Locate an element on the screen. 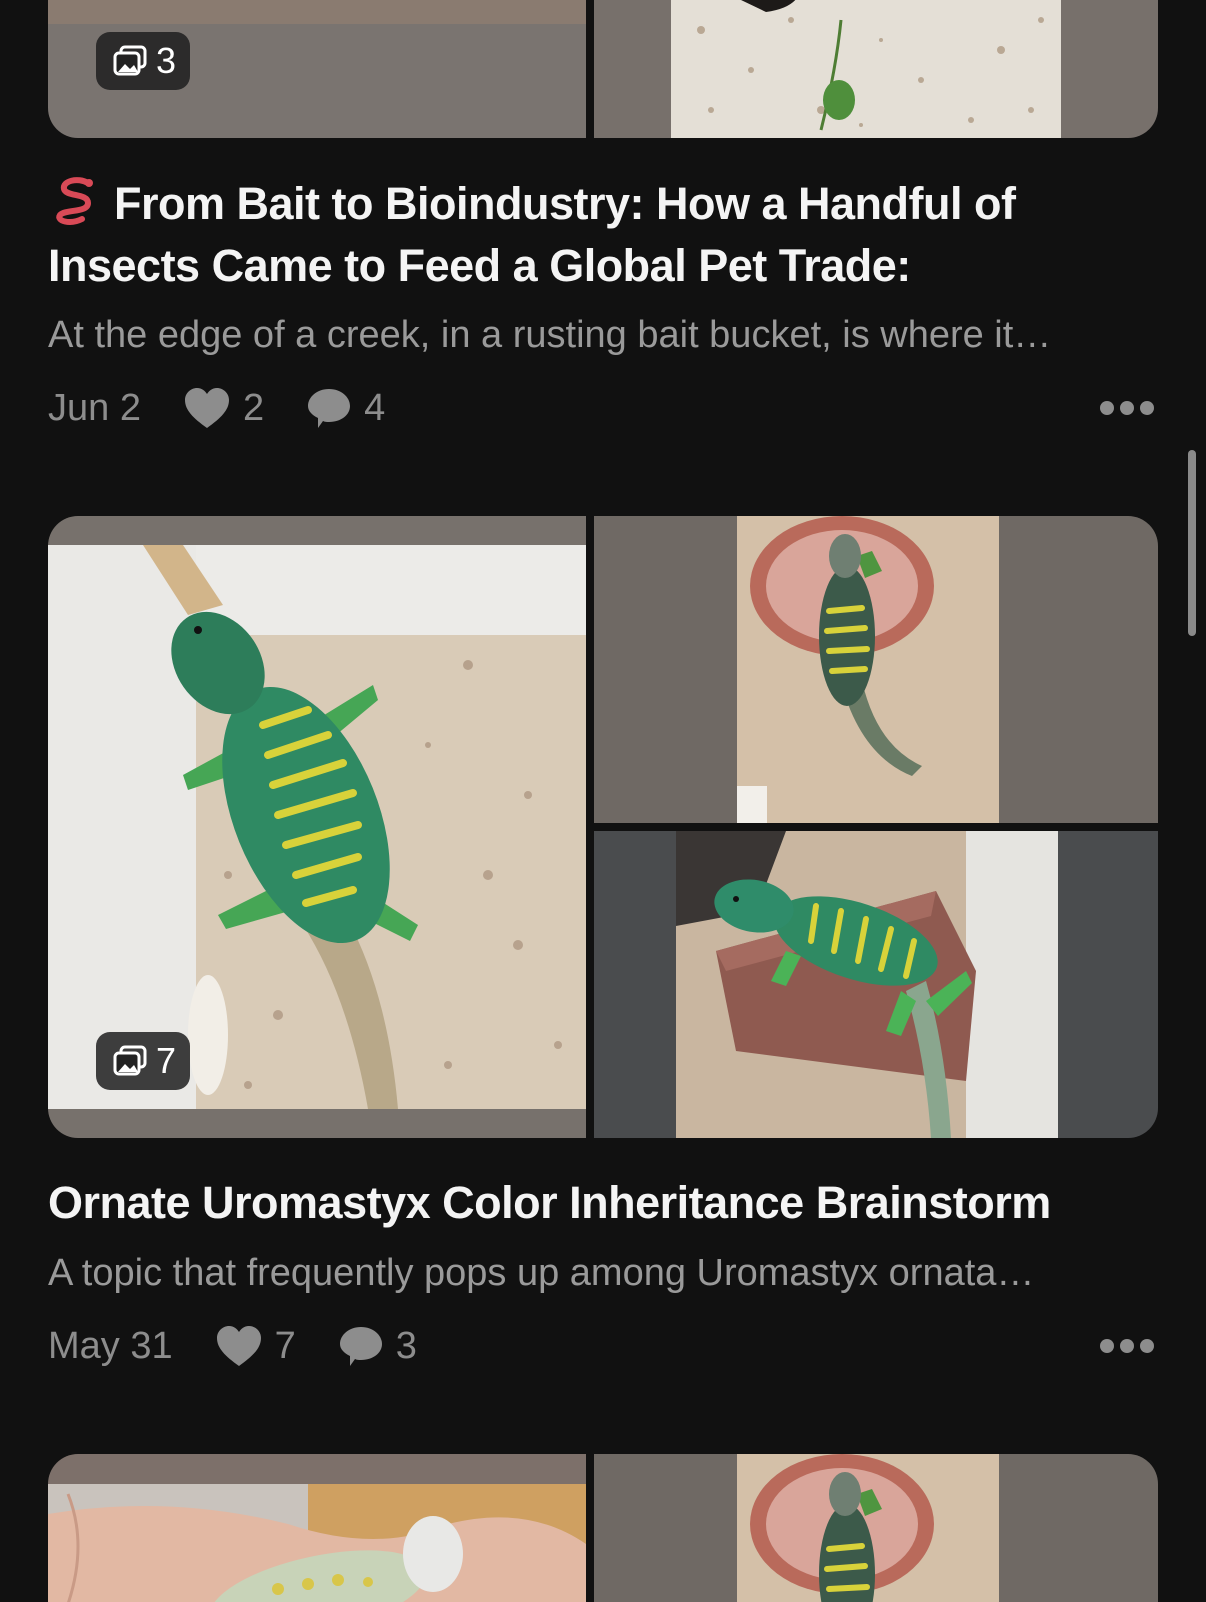 This screenshot has width=1206, height=1602. lizard-photo-dish is located at coordinates (868, 669).